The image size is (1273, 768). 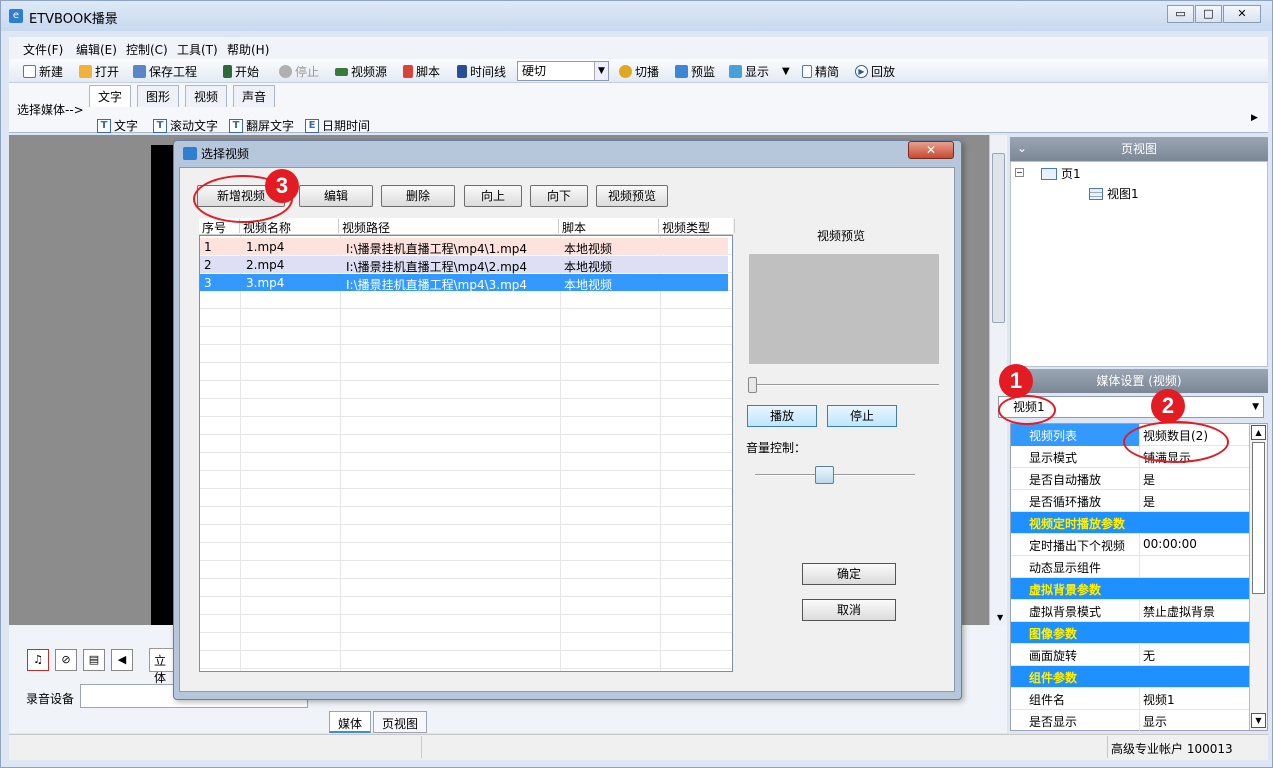 I want to click on property-value: 无, so click(x=1149, y=655).